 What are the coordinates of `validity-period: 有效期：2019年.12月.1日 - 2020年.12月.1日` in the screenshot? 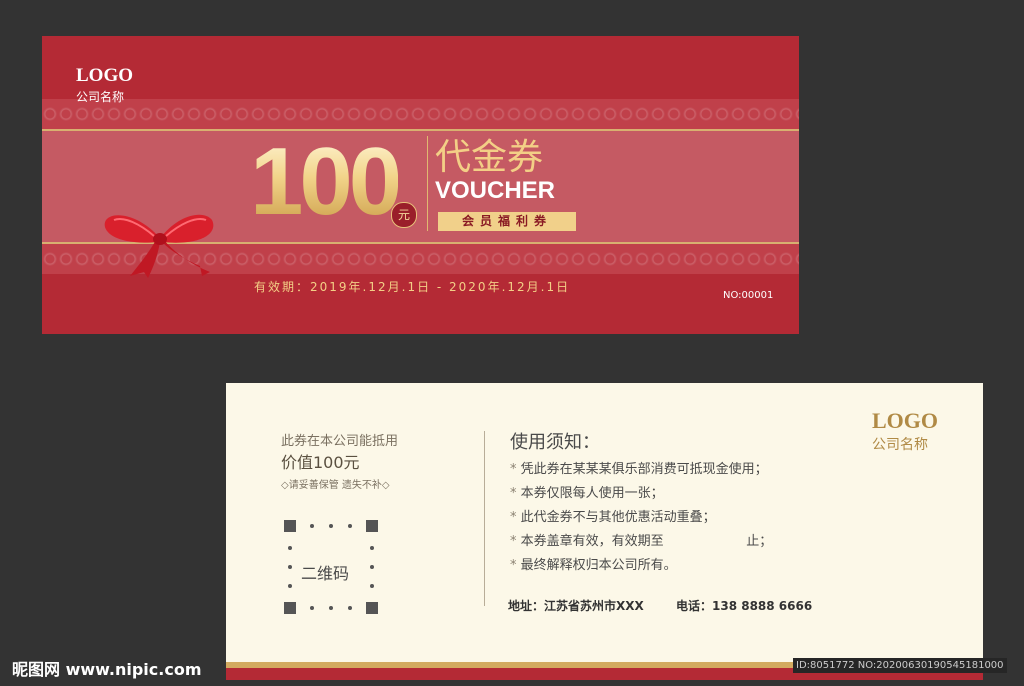 It's located at (412, 287).